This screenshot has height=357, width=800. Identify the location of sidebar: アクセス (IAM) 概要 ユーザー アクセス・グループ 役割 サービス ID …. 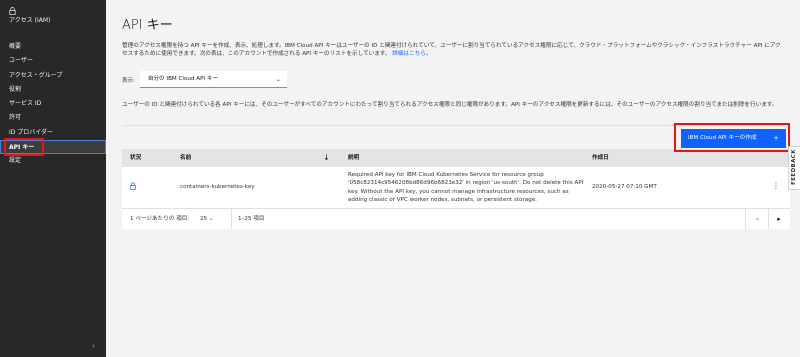
(53, 178).